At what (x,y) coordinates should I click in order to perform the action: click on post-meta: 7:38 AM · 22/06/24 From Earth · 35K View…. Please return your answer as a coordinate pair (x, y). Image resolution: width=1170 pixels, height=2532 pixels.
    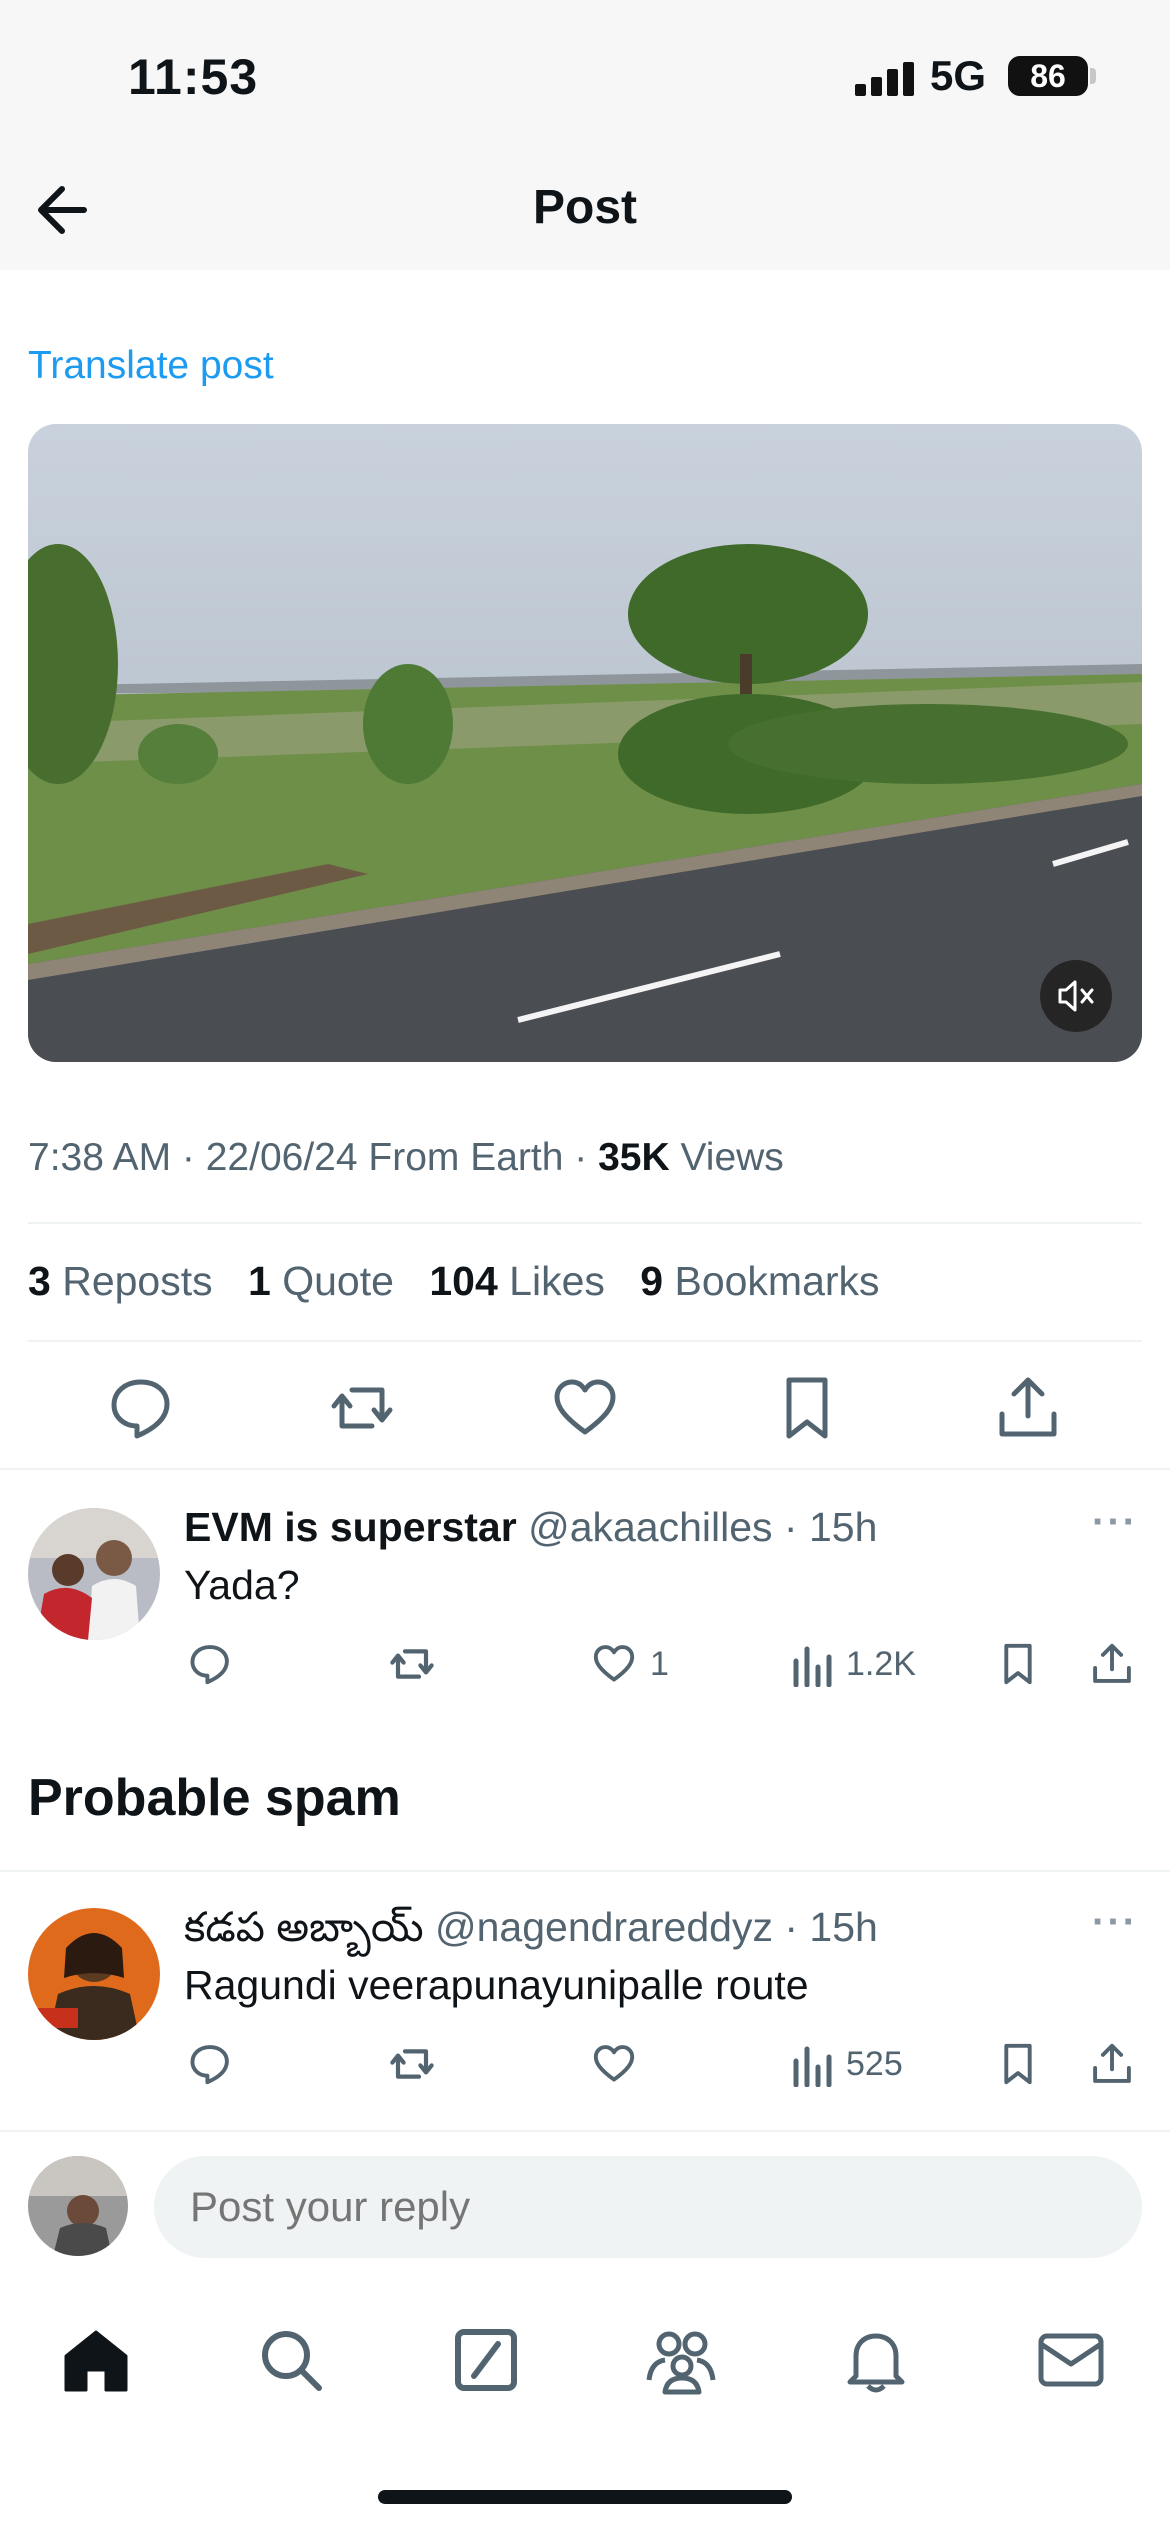
    Looking at the image, I should click on (406, 1158).